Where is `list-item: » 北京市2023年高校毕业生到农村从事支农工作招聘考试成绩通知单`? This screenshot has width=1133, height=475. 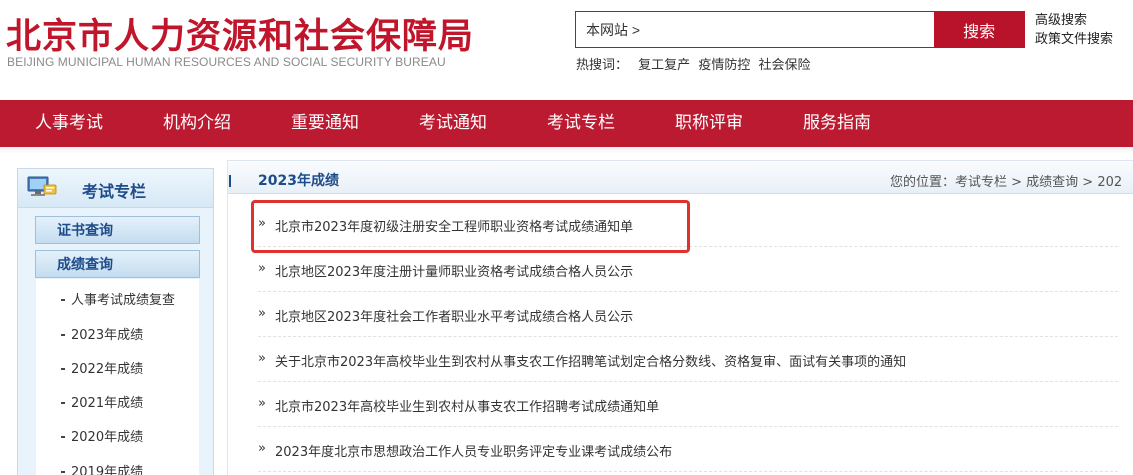 list-item: » 北京市2023年高校毕业生到农村从事支农工作招聘考试成绩通知单 is located at coordinates (688, 404).